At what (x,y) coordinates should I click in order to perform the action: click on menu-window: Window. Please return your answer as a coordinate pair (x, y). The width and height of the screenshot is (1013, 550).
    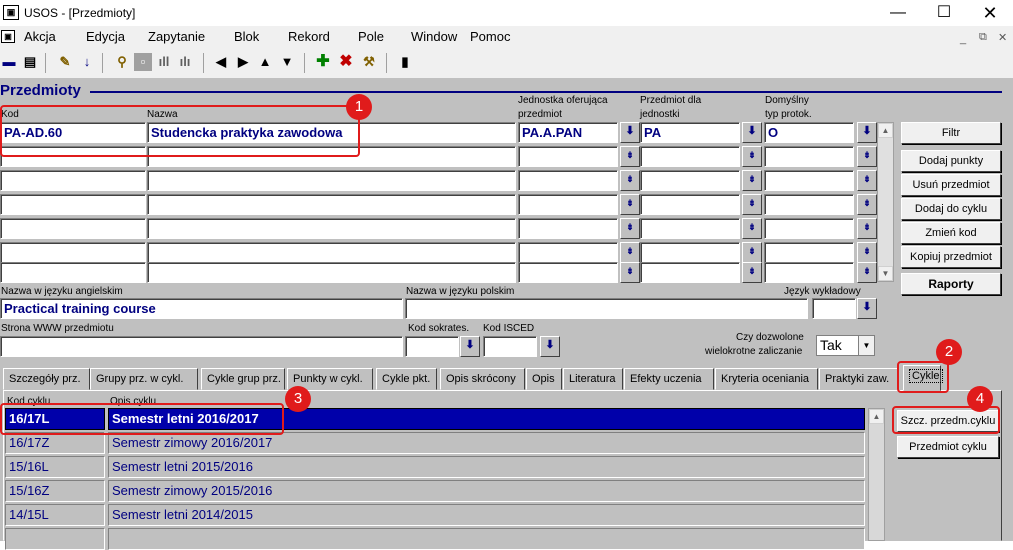
    Looking at the image, I should click on (434, 36).